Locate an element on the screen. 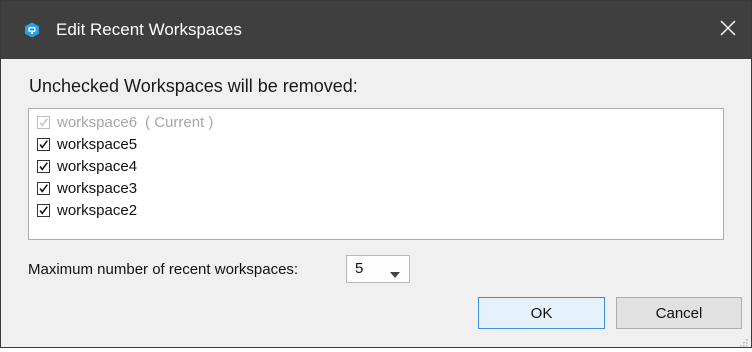  max-recent-dropdown: 5 is located at coordinates (378, 269).